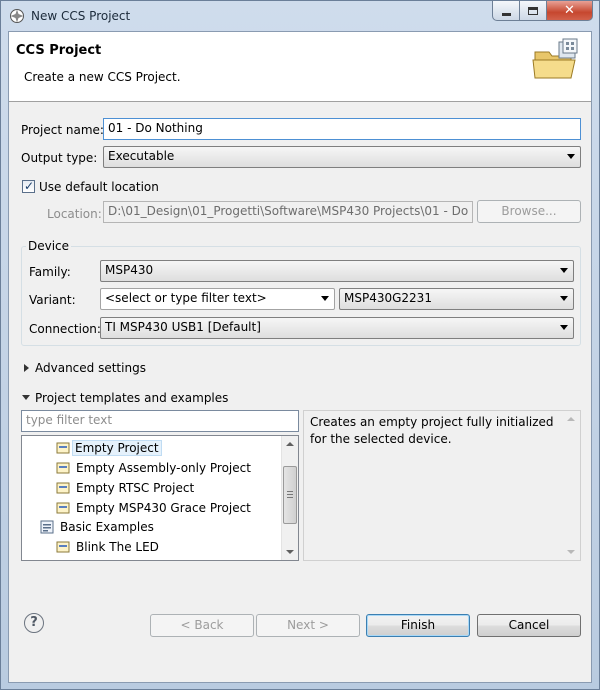 The height and width of the screenshot is (690, 600). Describe the element at coordinates (456, 299) in the screenshot. I see `variant-dropdown: MSP430G2231` at that location.